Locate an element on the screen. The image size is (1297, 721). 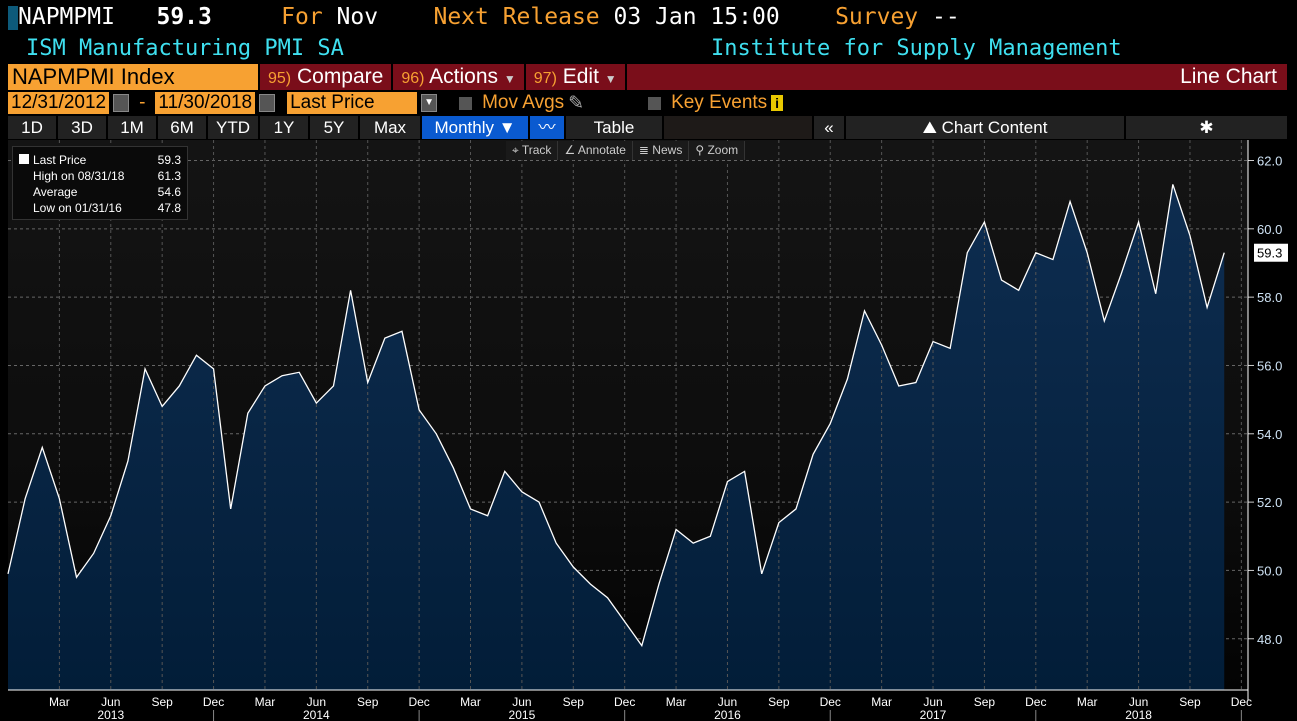
x-year-label: 2015 is located at coordinates (522, 714).